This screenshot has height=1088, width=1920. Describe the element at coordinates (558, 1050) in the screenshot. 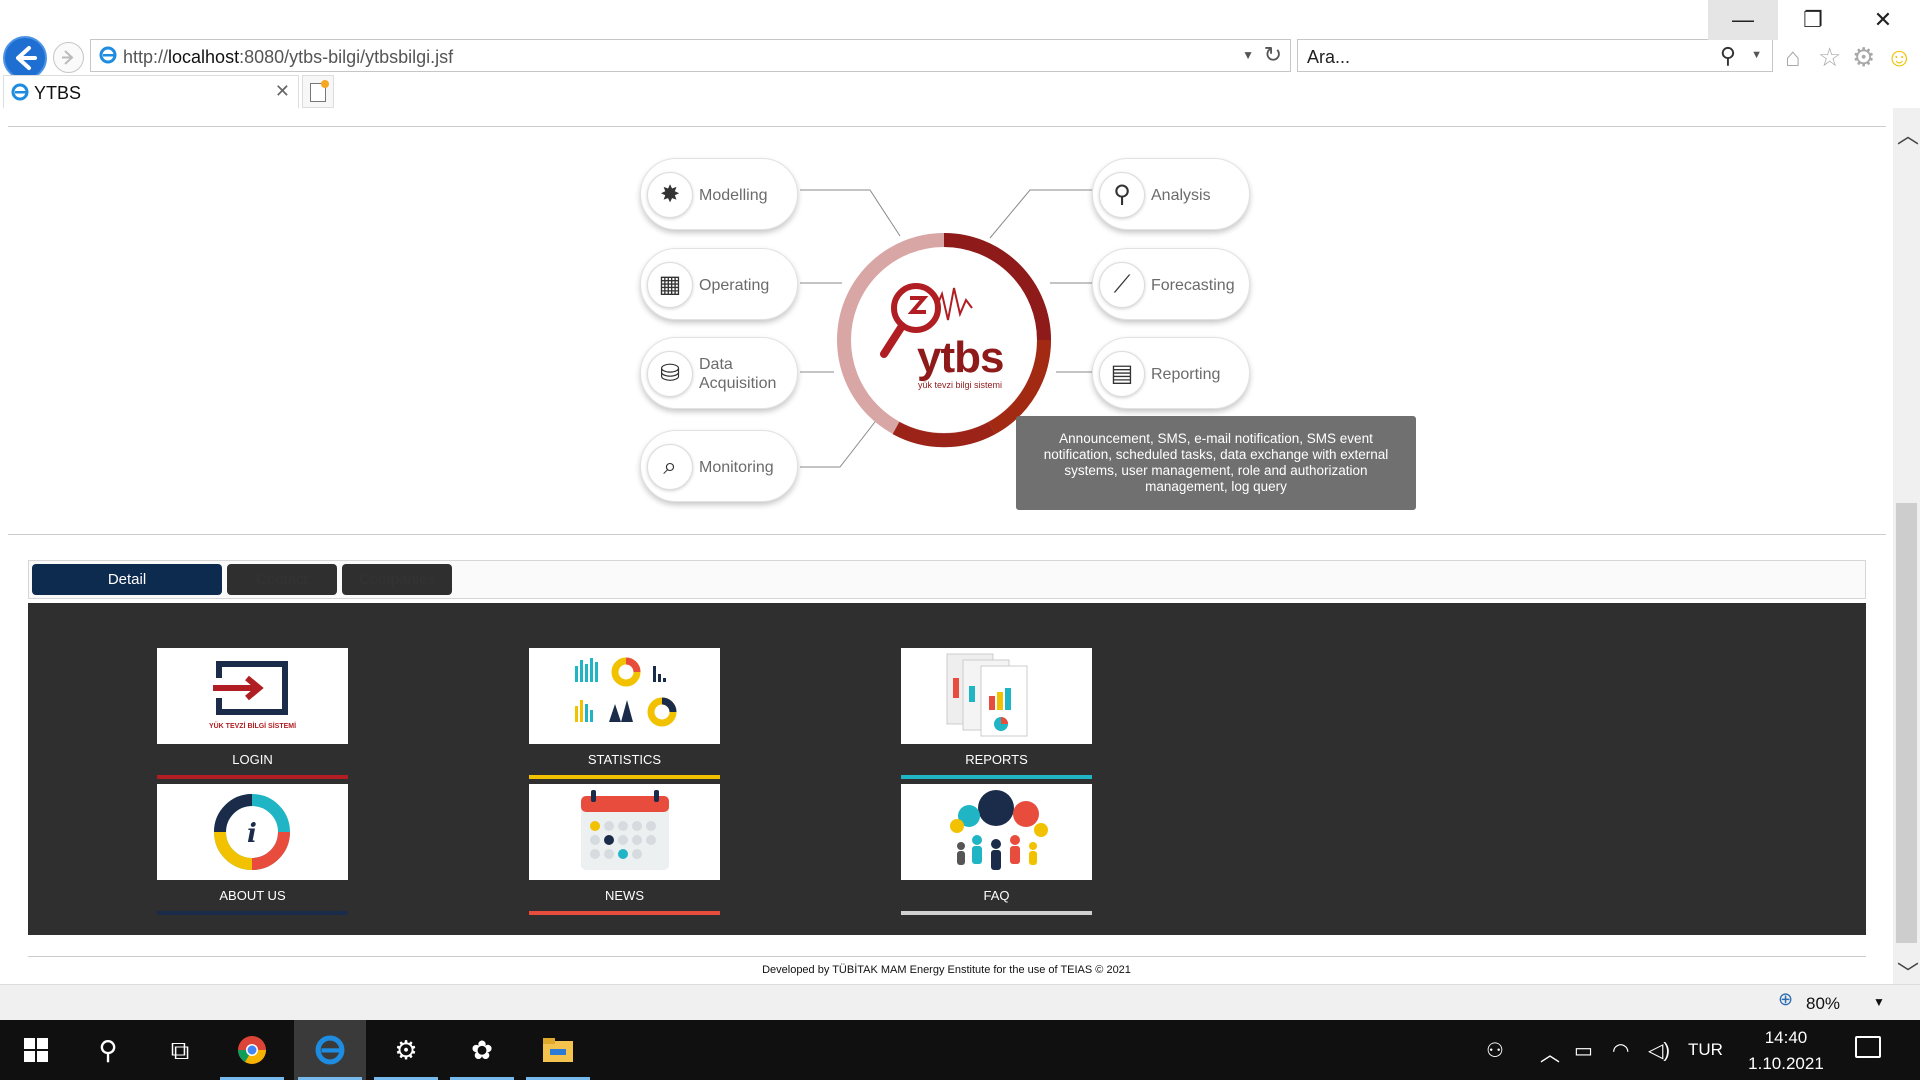

I see `file-explorer-icon` at that location.